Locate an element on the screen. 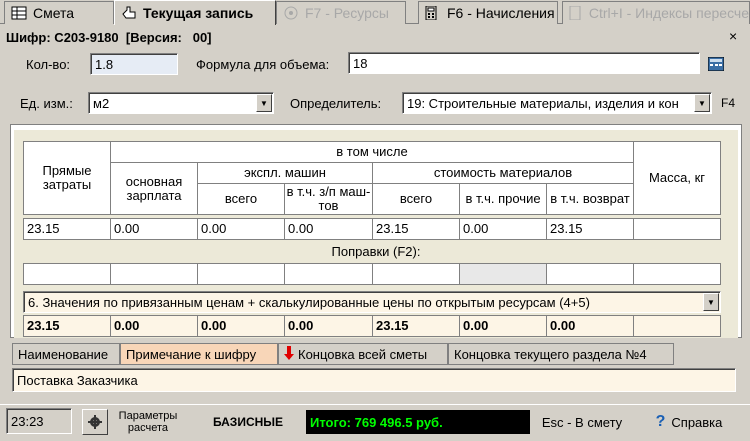 The image size is (750, 441). back-to-estimate-button: Esc - В смету is located at coordinates (582, 422).